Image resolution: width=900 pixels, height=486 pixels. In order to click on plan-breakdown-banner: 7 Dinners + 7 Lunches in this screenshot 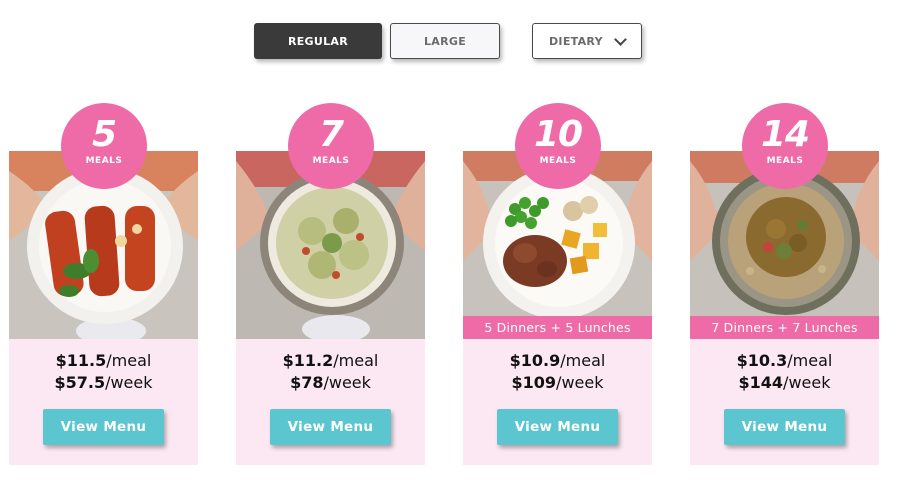, I will do `click(784, 327)`.